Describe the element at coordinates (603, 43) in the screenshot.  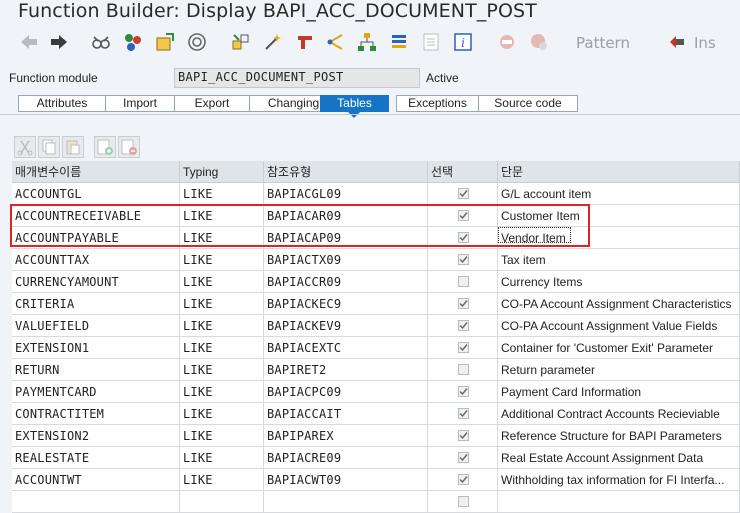
I see `pattern-button: Pattern` at that location.